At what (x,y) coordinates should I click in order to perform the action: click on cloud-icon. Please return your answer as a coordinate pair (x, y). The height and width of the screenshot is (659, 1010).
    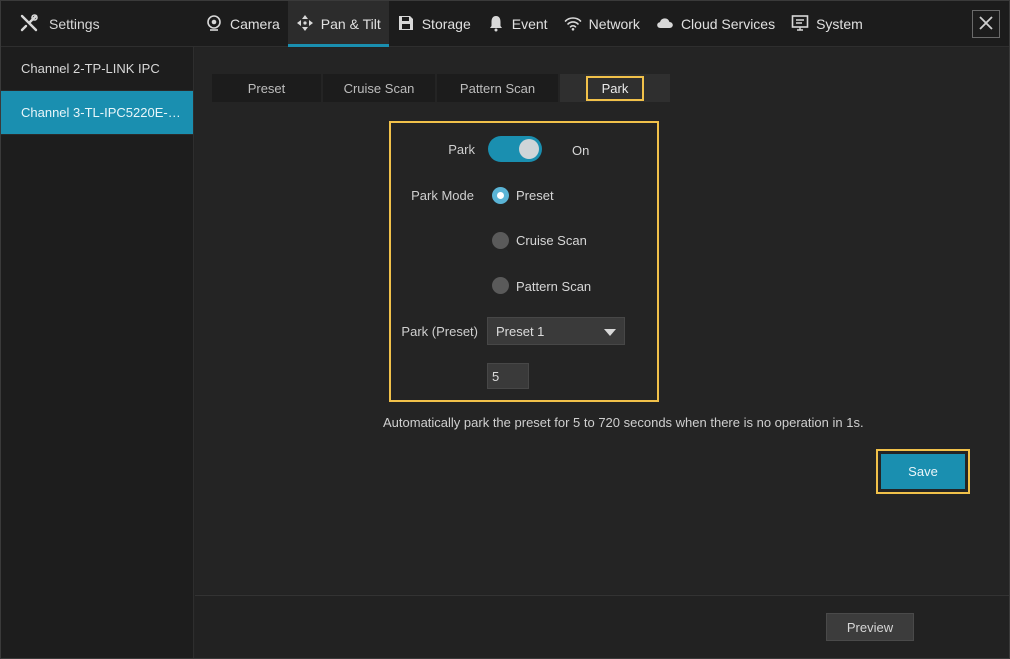
    Looking at the image, I should click on (665, 24).